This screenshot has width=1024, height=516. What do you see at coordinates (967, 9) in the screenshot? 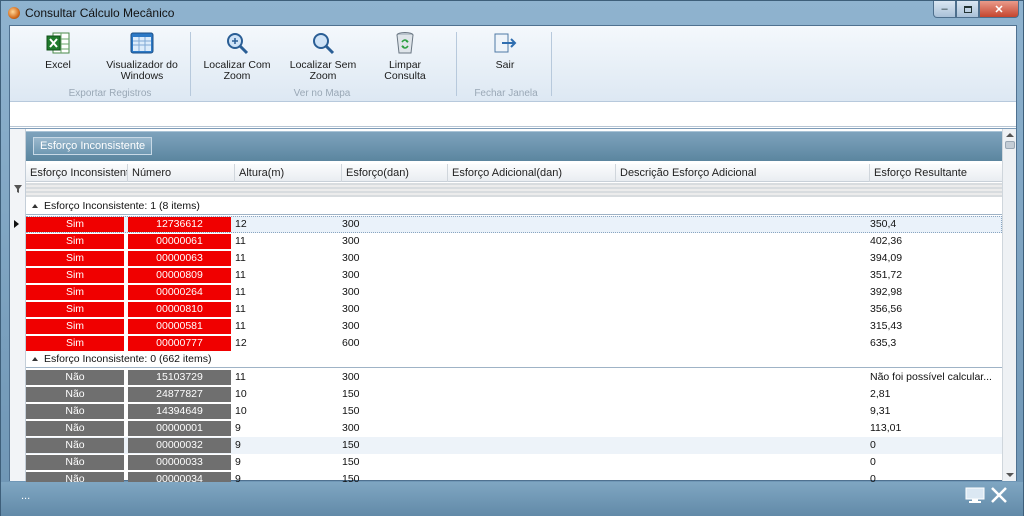
I see `maximize-button` at bounding box center [967, 9].